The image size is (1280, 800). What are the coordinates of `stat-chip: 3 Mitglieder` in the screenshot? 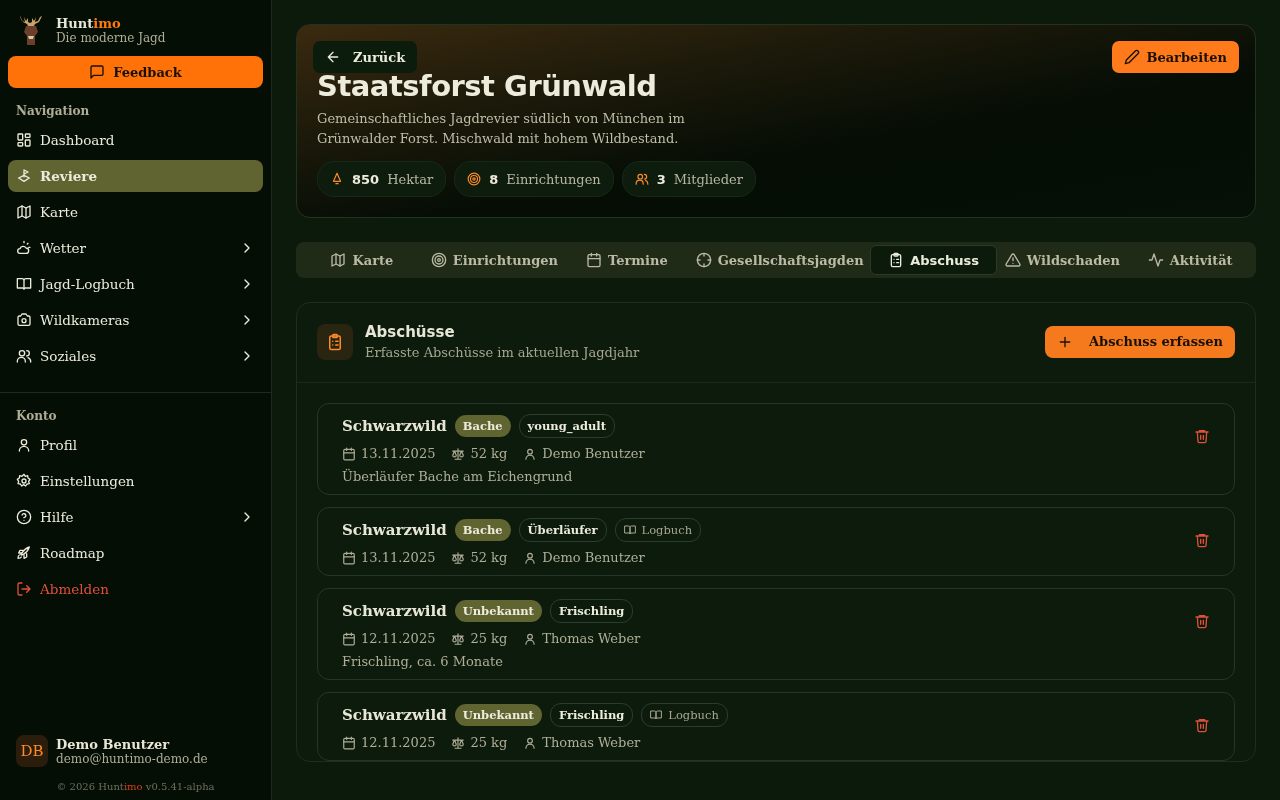 It's located at (688, 179).